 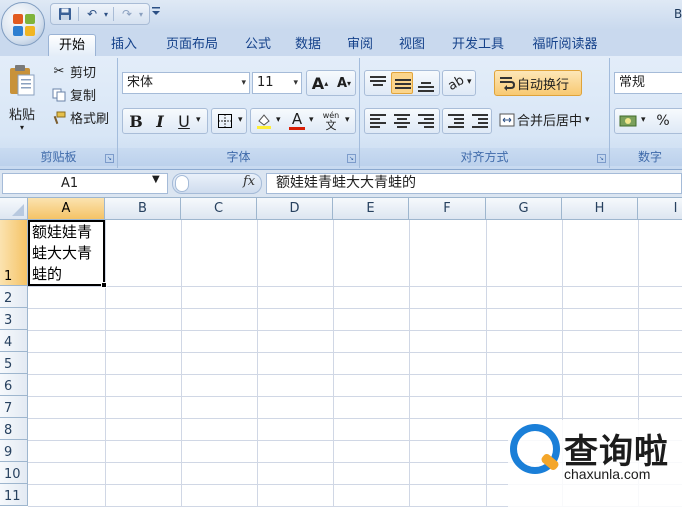 What do you see at coordinates (79, 117) in the screenshot?
I see `format-painter-button: 格式刷` at bounding box center [79, 117].